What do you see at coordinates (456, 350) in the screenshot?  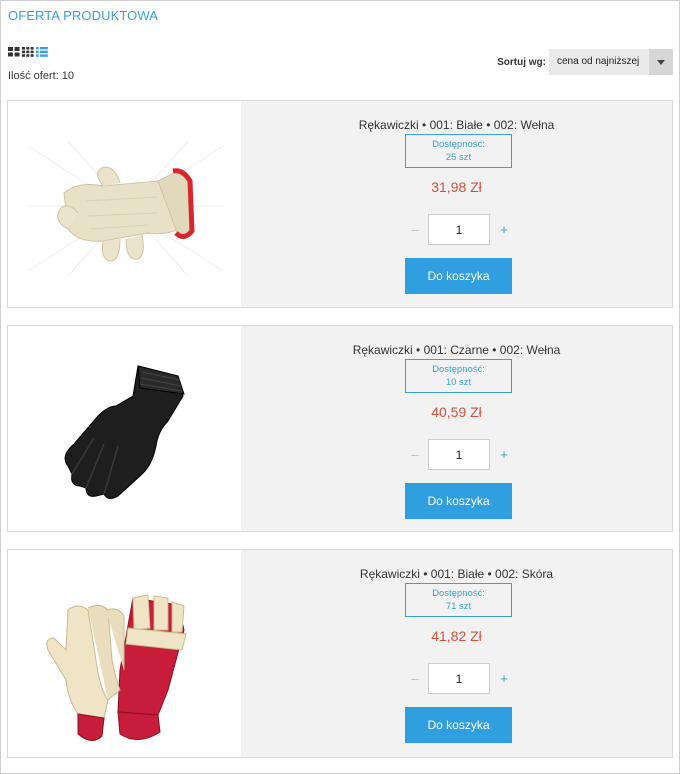 I see `product-name: Rękawiczki • 001: Czarne • 002: Wełna` at bounding box center [456, 350].